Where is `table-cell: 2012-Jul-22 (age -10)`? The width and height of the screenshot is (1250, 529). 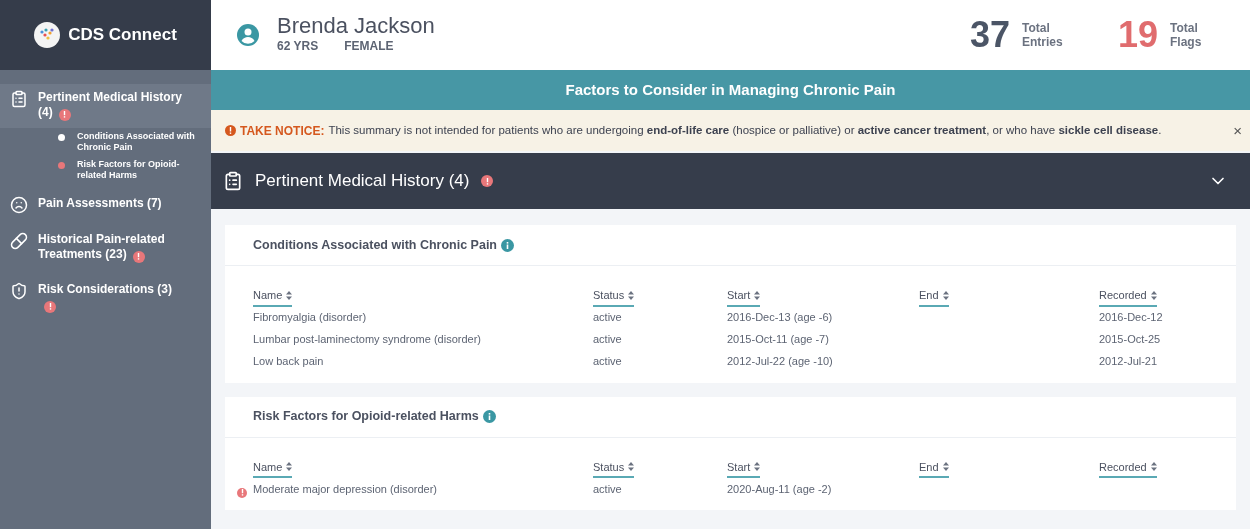
table-cell: 2012-Jul-22 (age -10) is located at coordinates (780, 361).